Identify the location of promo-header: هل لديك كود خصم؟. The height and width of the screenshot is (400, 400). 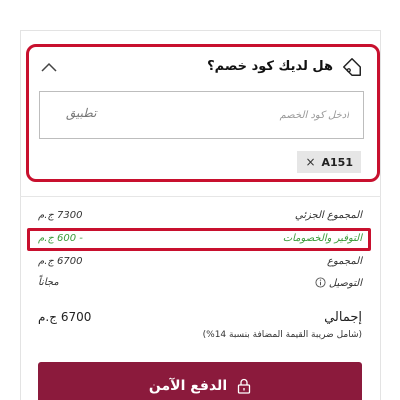
(203, 67).